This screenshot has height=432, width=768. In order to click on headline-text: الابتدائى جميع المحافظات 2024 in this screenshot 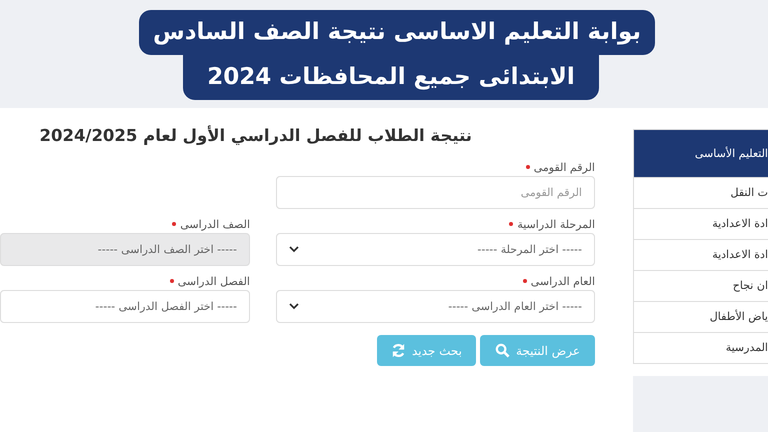, I will do `click(391, 77)`.